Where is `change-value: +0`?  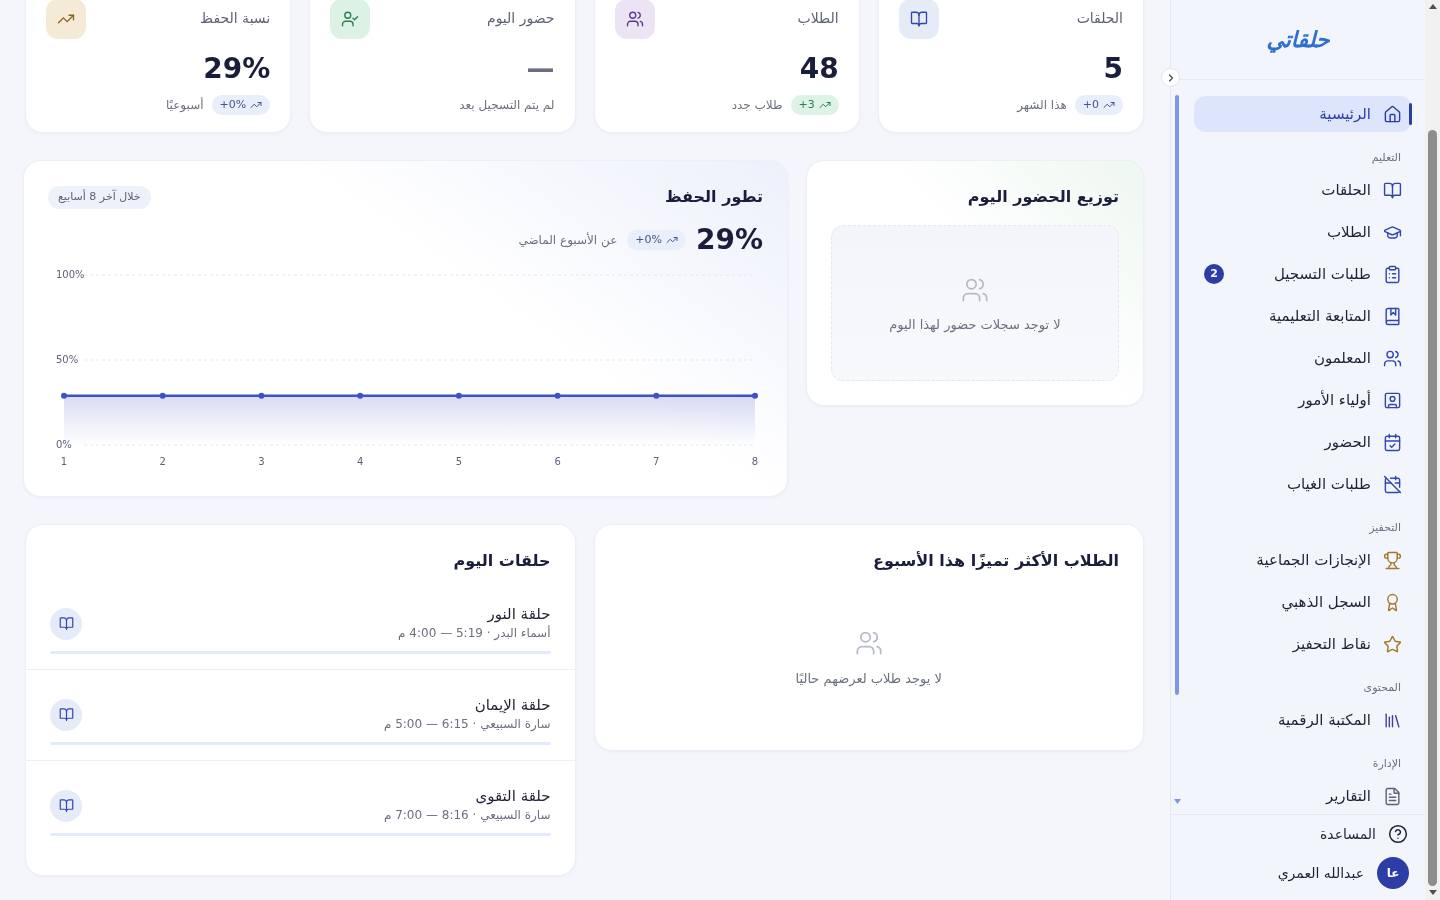
change-value: +0 is located at coordinates (1090, 105).